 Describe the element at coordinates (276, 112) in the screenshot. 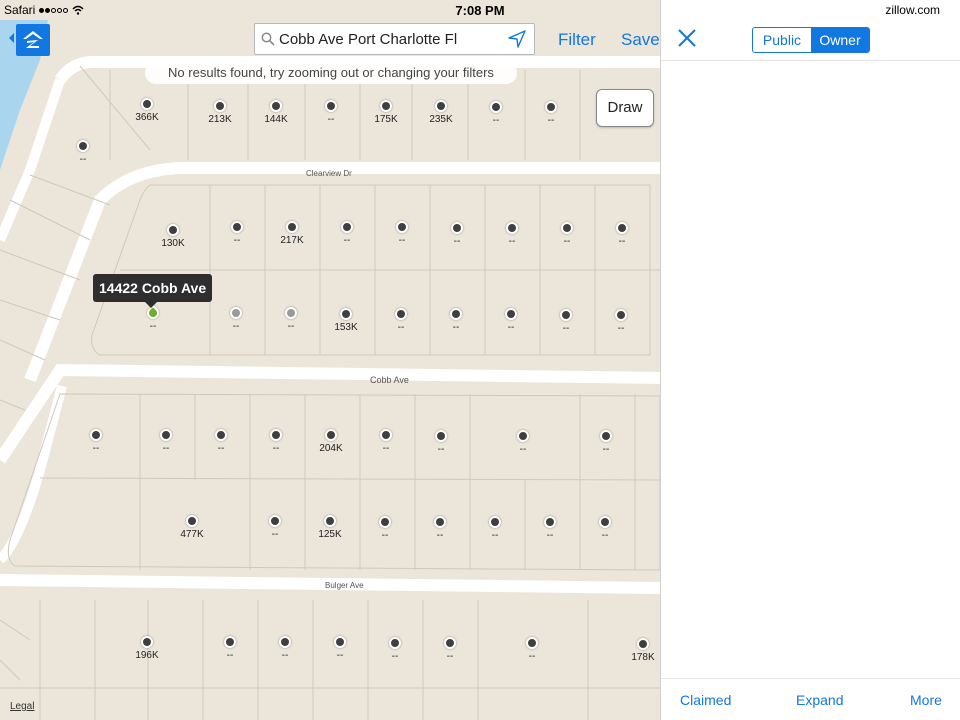

I see `property-pin: 144K` at that location.